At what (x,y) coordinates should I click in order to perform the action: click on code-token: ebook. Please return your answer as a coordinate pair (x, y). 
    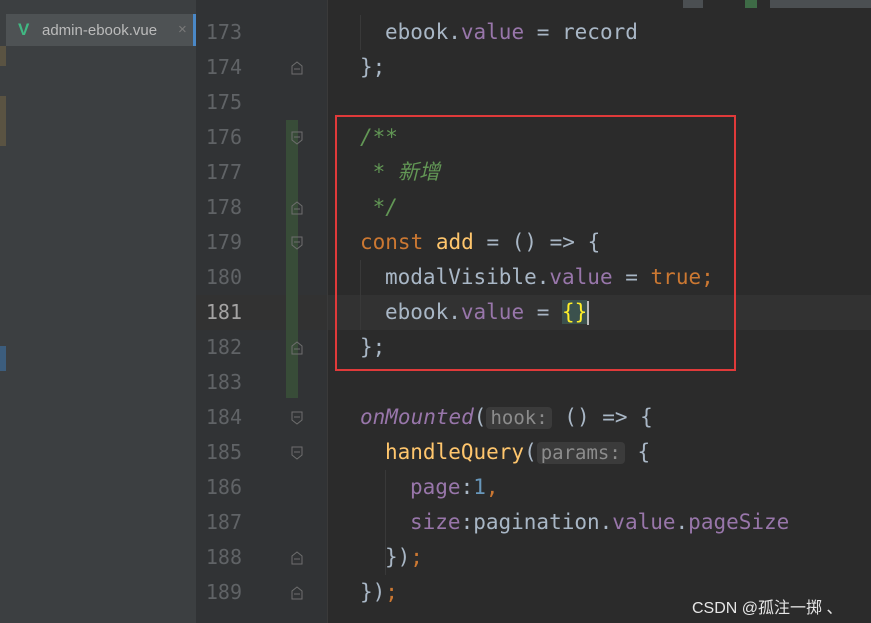
    Looking at the image, I should click on (417, 32).